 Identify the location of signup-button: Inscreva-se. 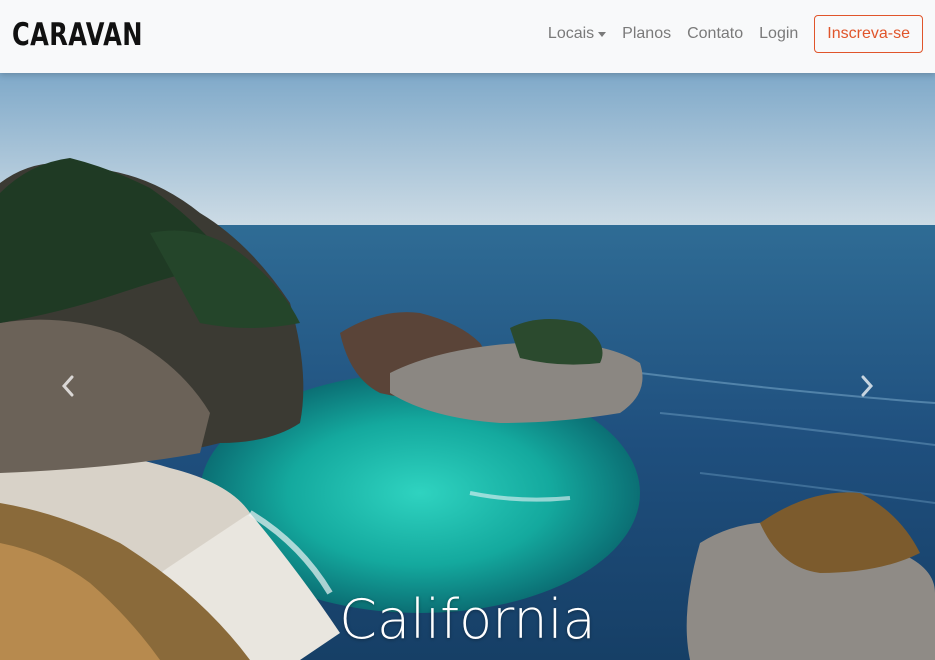
(868, 34).